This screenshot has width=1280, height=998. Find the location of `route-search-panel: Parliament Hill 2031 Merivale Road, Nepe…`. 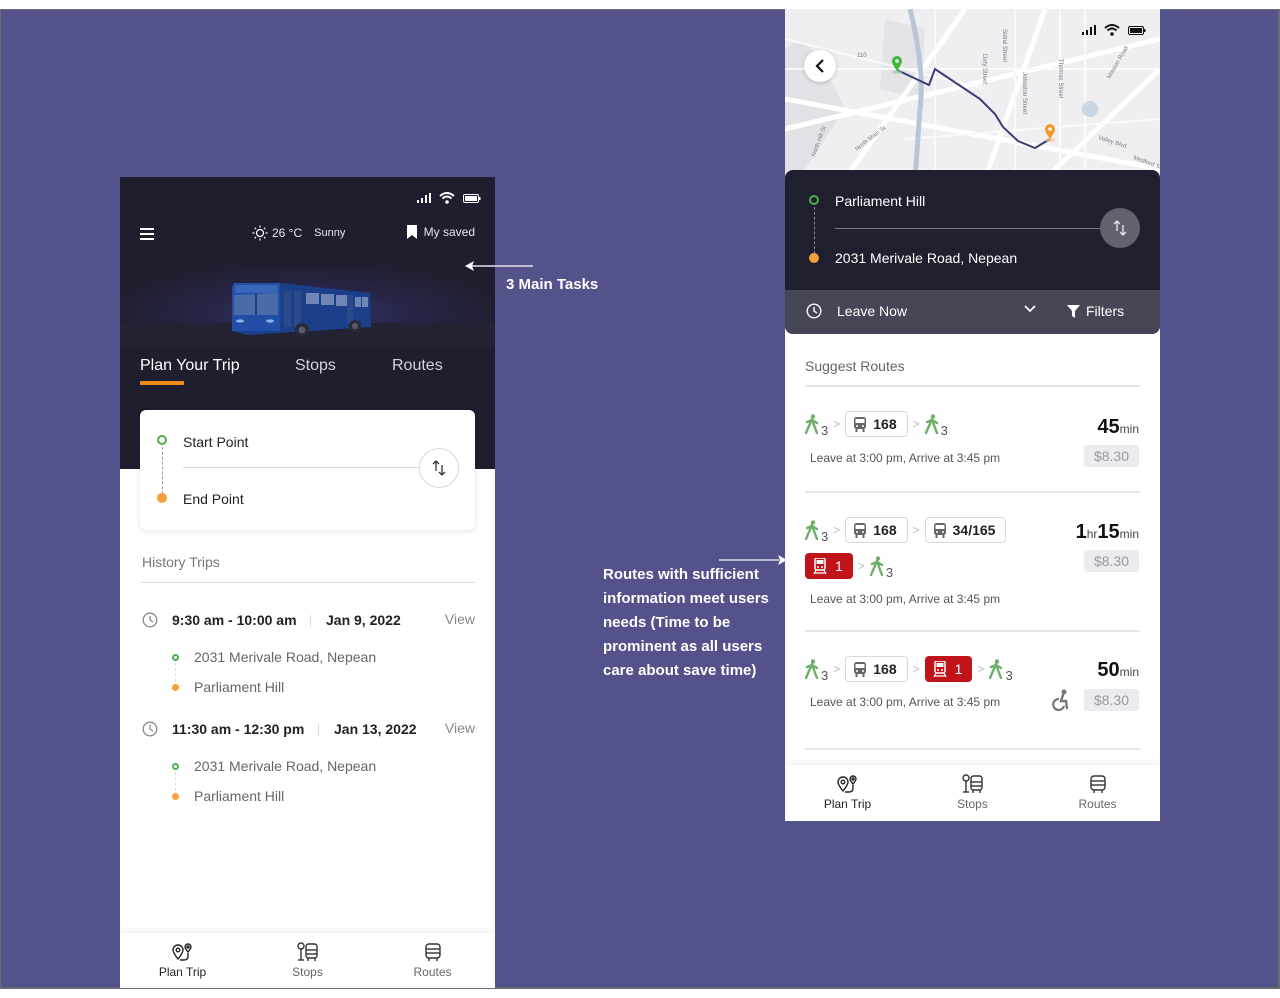

route-search-panel: Parliament Hill 2031 Merivale Road, Nepe… is located at coordinates (972, 252).